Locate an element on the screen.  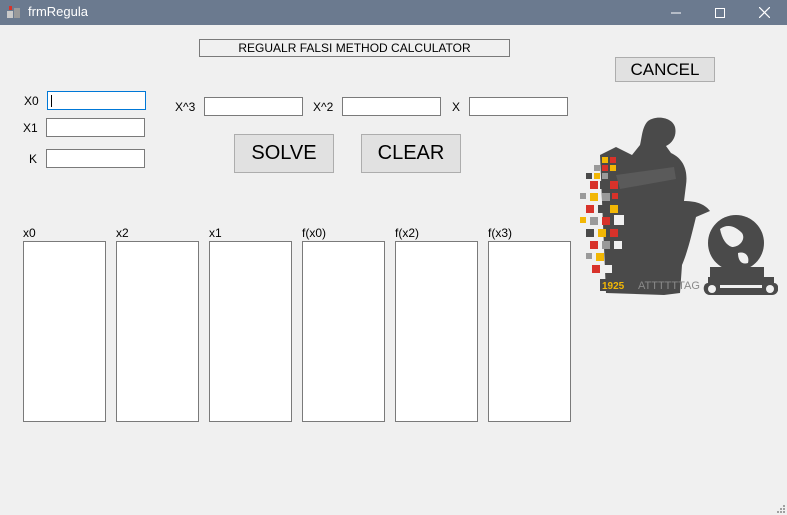
k-label: K is located at coordinates (33, 159).